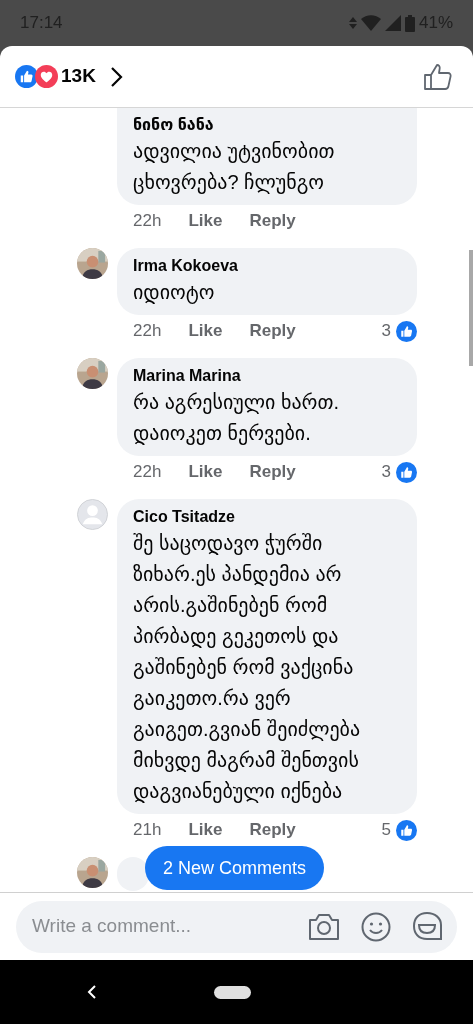 The width and height of the screenshot is (473, 1024). What do you see at coordinates (237, 418) in the screenshot?
I see `comment-text: რა აგრესიული ხართ. დაიოკეთ ნერვები.` at bounding box center [237, 418].